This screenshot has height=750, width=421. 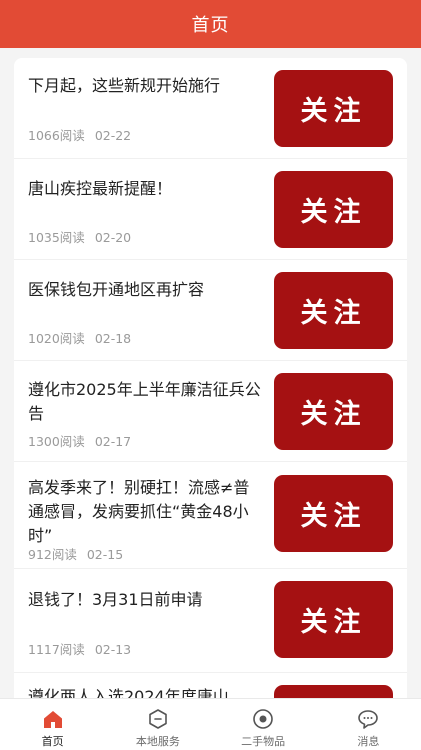 What do you see at coordinates (157, 741) in the screenshot?
I see `tab-label: 本地服务` at bounding box center [157, 741].